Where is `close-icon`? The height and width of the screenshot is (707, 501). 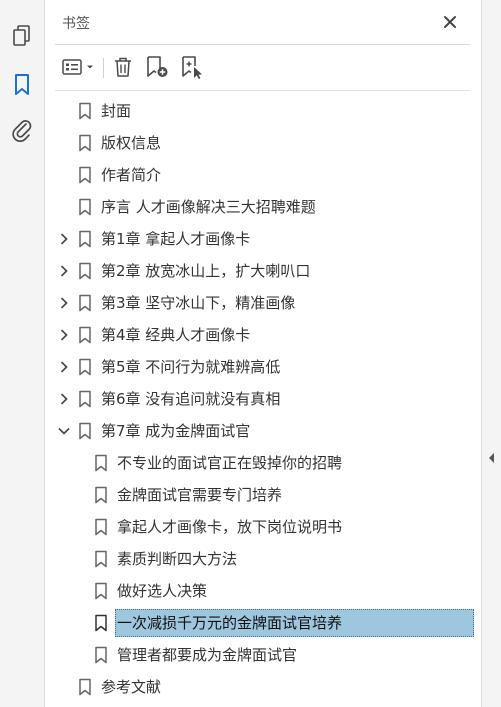
close-icon is located at coordinates (450, 22).